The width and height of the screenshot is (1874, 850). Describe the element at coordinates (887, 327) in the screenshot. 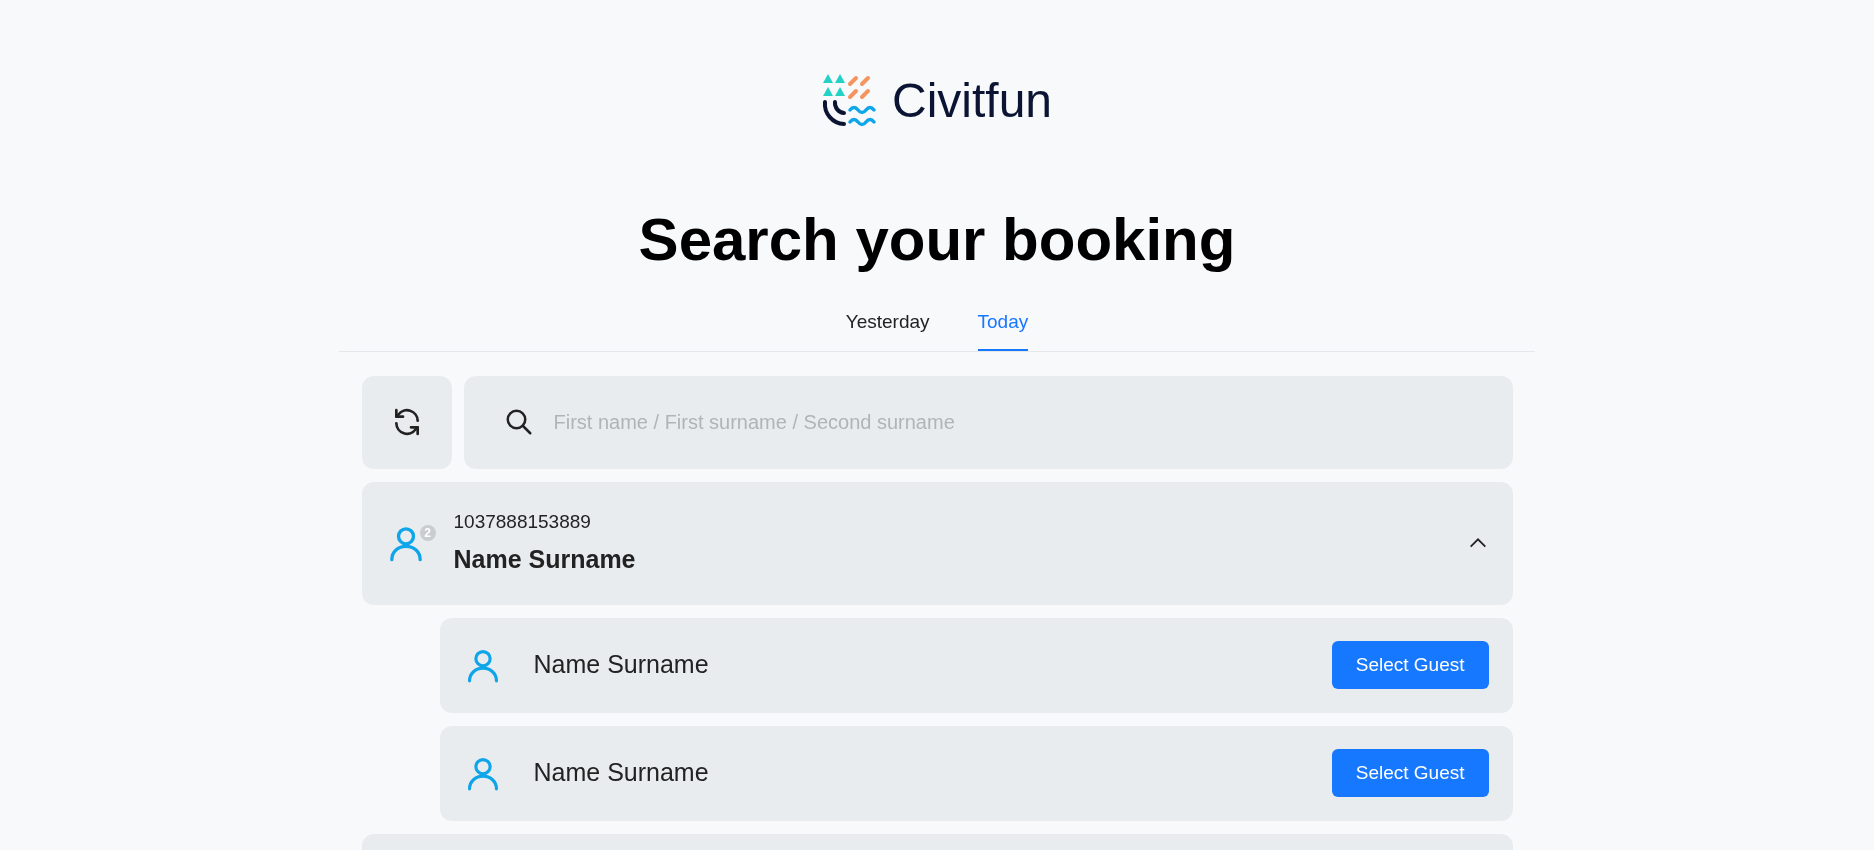

I see `tab: Yesterday` at that location.